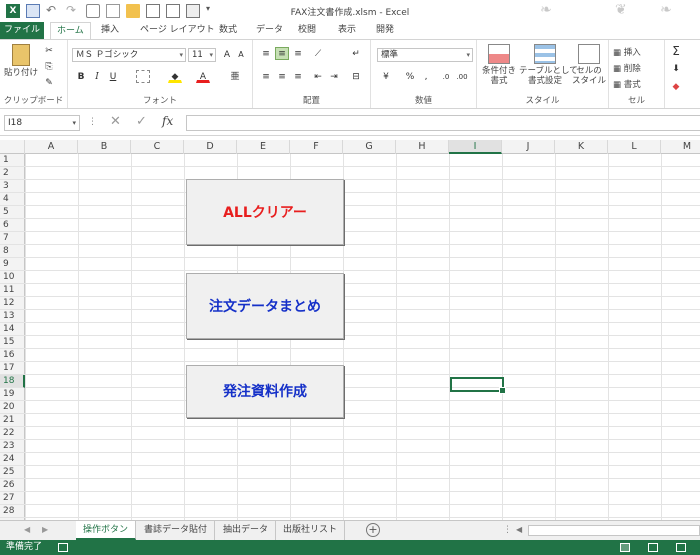 The height and width of the screenshot is (555, 700). Describe the element at coordinates (282, 53) in the screenshot. I see `align-middle-icon: ≡` at that location.